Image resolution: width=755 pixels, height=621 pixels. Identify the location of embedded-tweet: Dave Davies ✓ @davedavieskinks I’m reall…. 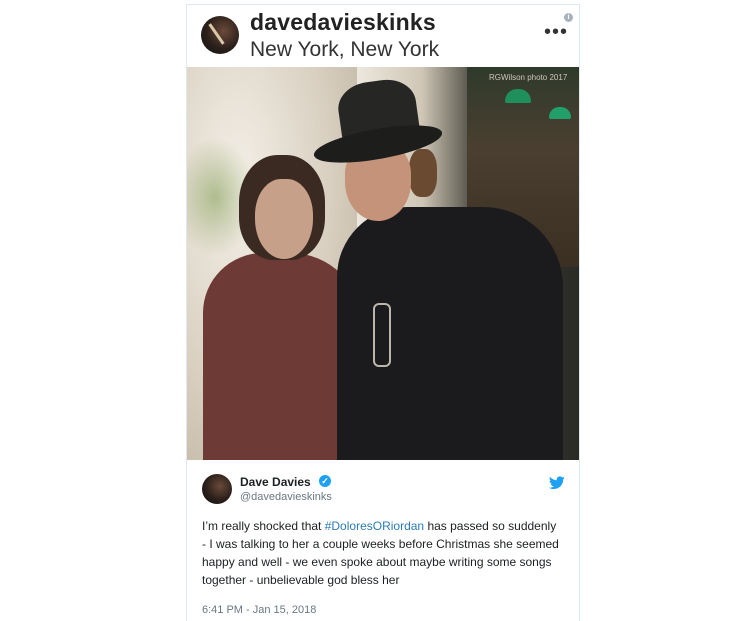
(383, 540).